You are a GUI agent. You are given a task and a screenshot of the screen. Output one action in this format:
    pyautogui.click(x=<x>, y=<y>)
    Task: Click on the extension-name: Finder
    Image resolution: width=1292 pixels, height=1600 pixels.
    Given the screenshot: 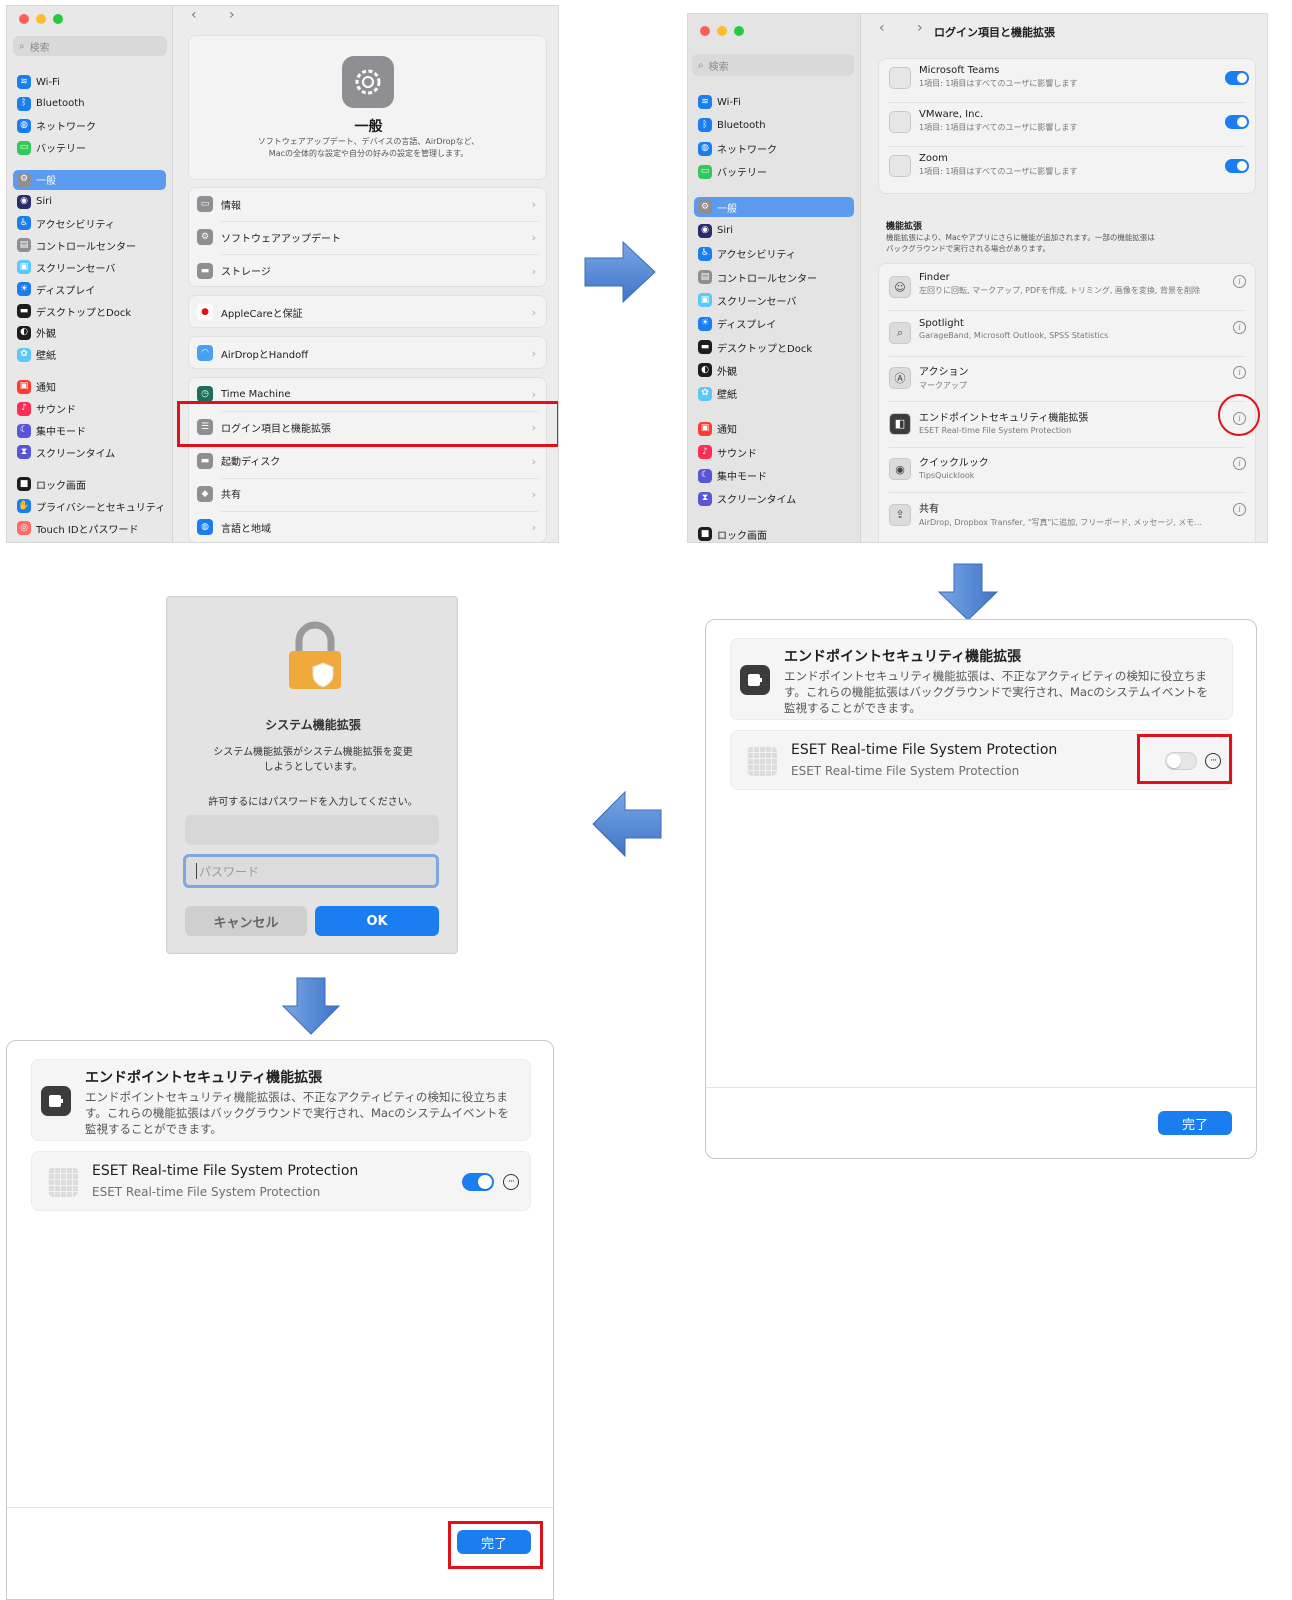 What is the action you would take?
    pyautogui.click(x=934, y=277)
    